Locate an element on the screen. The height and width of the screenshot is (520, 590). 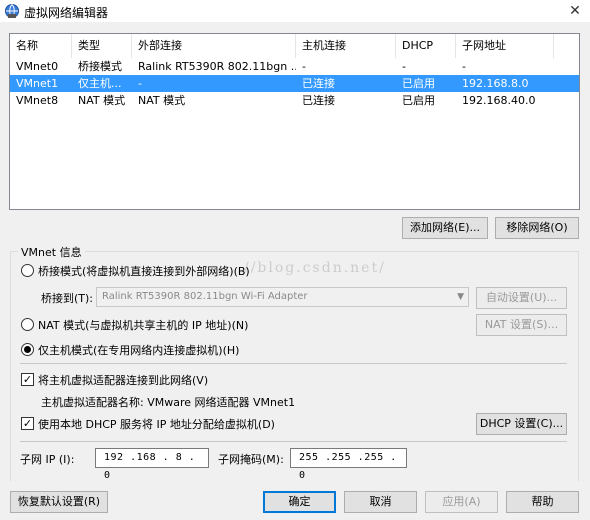
nat-mode-radio is located at coordinates (27, 324).